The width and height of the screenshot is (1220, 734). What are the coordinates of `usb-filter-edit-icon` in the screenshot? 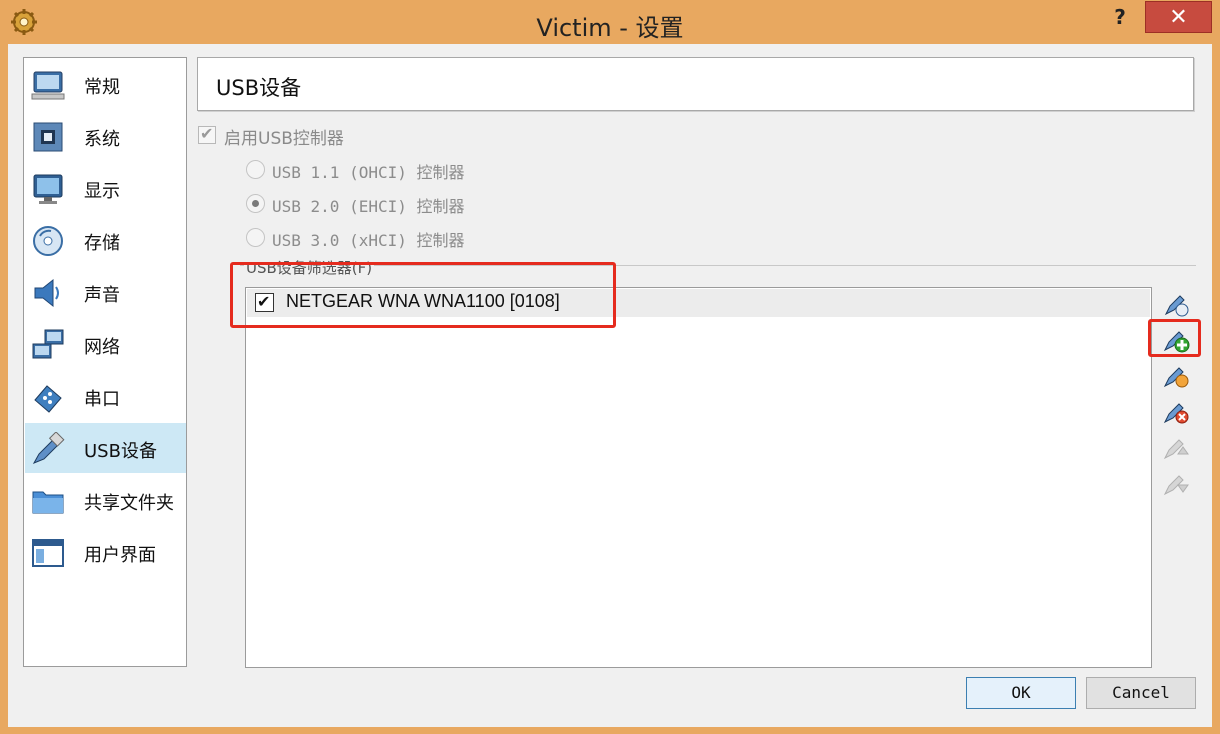 It's located at (1176, 377).